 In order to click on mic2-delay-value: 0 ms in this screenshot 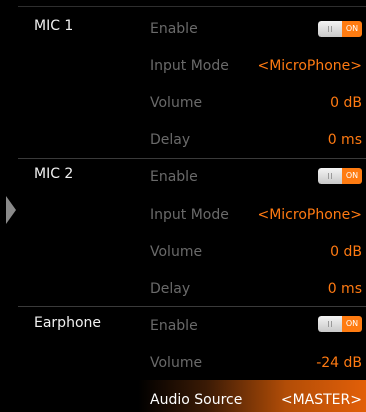, I will do `click(345, 289)`.